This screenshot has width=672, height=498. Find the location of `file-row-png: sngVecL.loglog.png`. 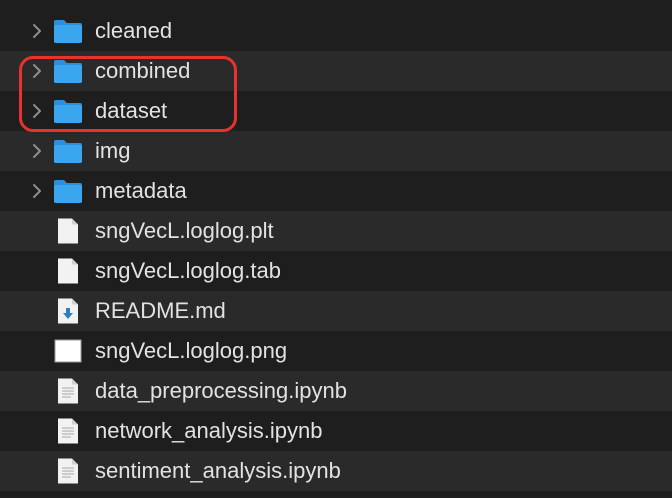

file-row-png: sngVecL.loglog.png is located at coordinates (336, 351).